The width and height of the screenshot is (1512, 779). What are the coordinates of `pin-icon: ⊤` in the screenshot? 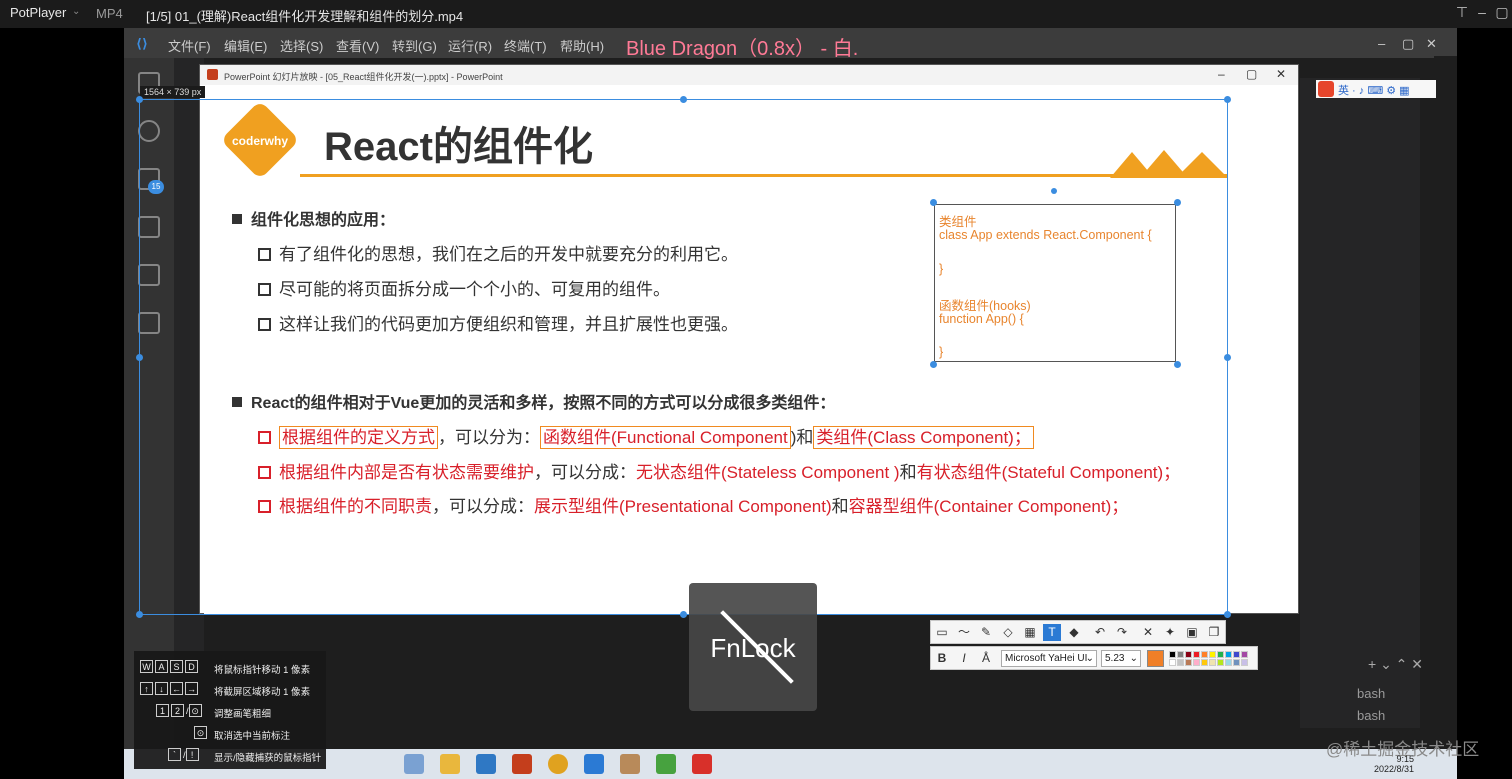 It's located at (1462, 12).